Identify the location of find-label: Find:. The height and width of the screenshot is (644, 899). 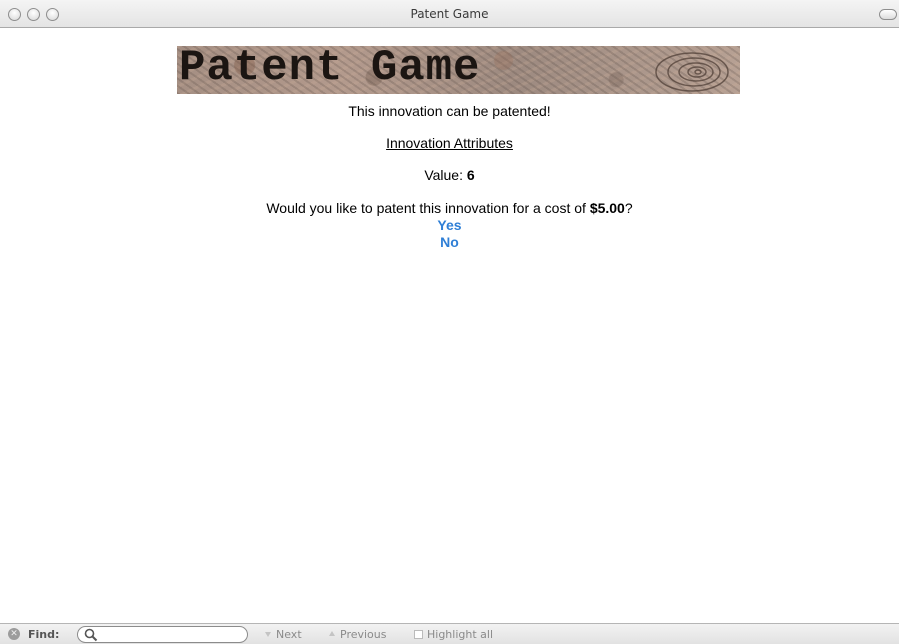
(44, 634).